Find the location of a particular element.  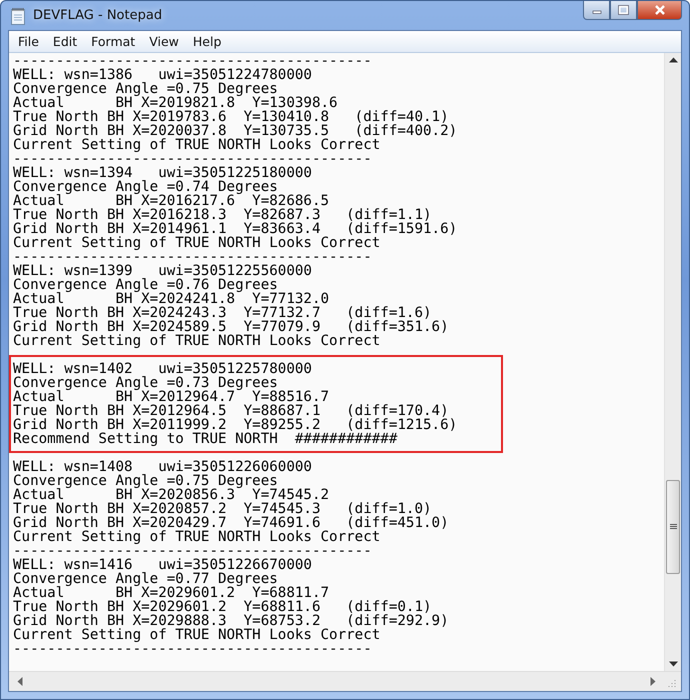

text-line: WELL: wsn=1394 uwi=35051225180000 is located at coordinates (162, 173).